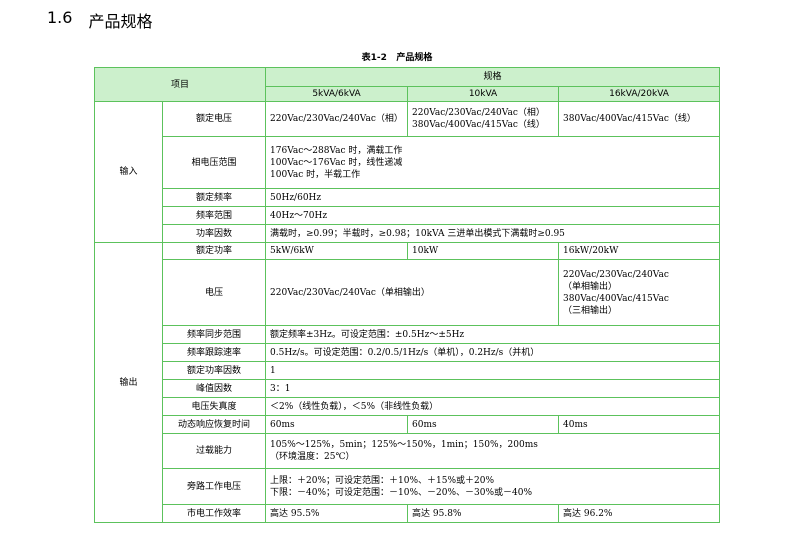 Image resolution: width=794 pixels, height=538 pixels. I want to click on row-label: 电压失真度, so click(214, 406).